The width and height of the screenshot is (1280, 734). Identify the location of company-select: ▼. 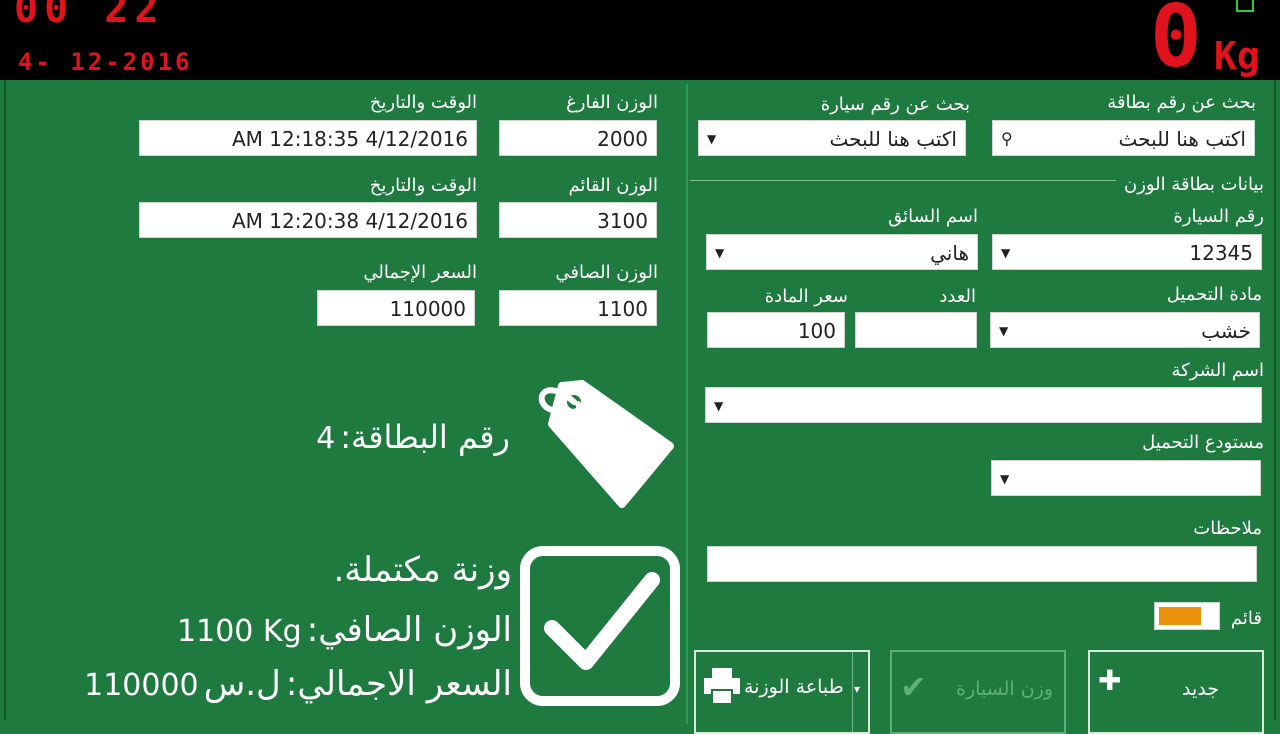
(983, 405).